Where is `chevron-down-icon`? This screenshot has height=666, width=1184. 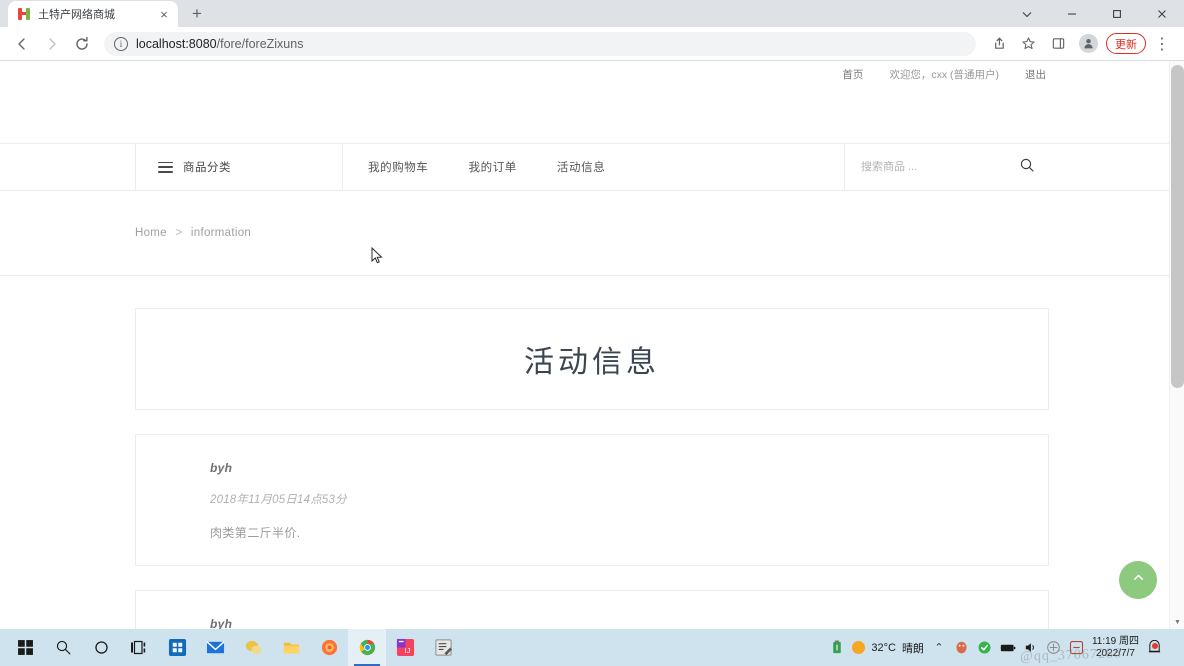 chevron-down-icon is located at coordinates (1026, 13).